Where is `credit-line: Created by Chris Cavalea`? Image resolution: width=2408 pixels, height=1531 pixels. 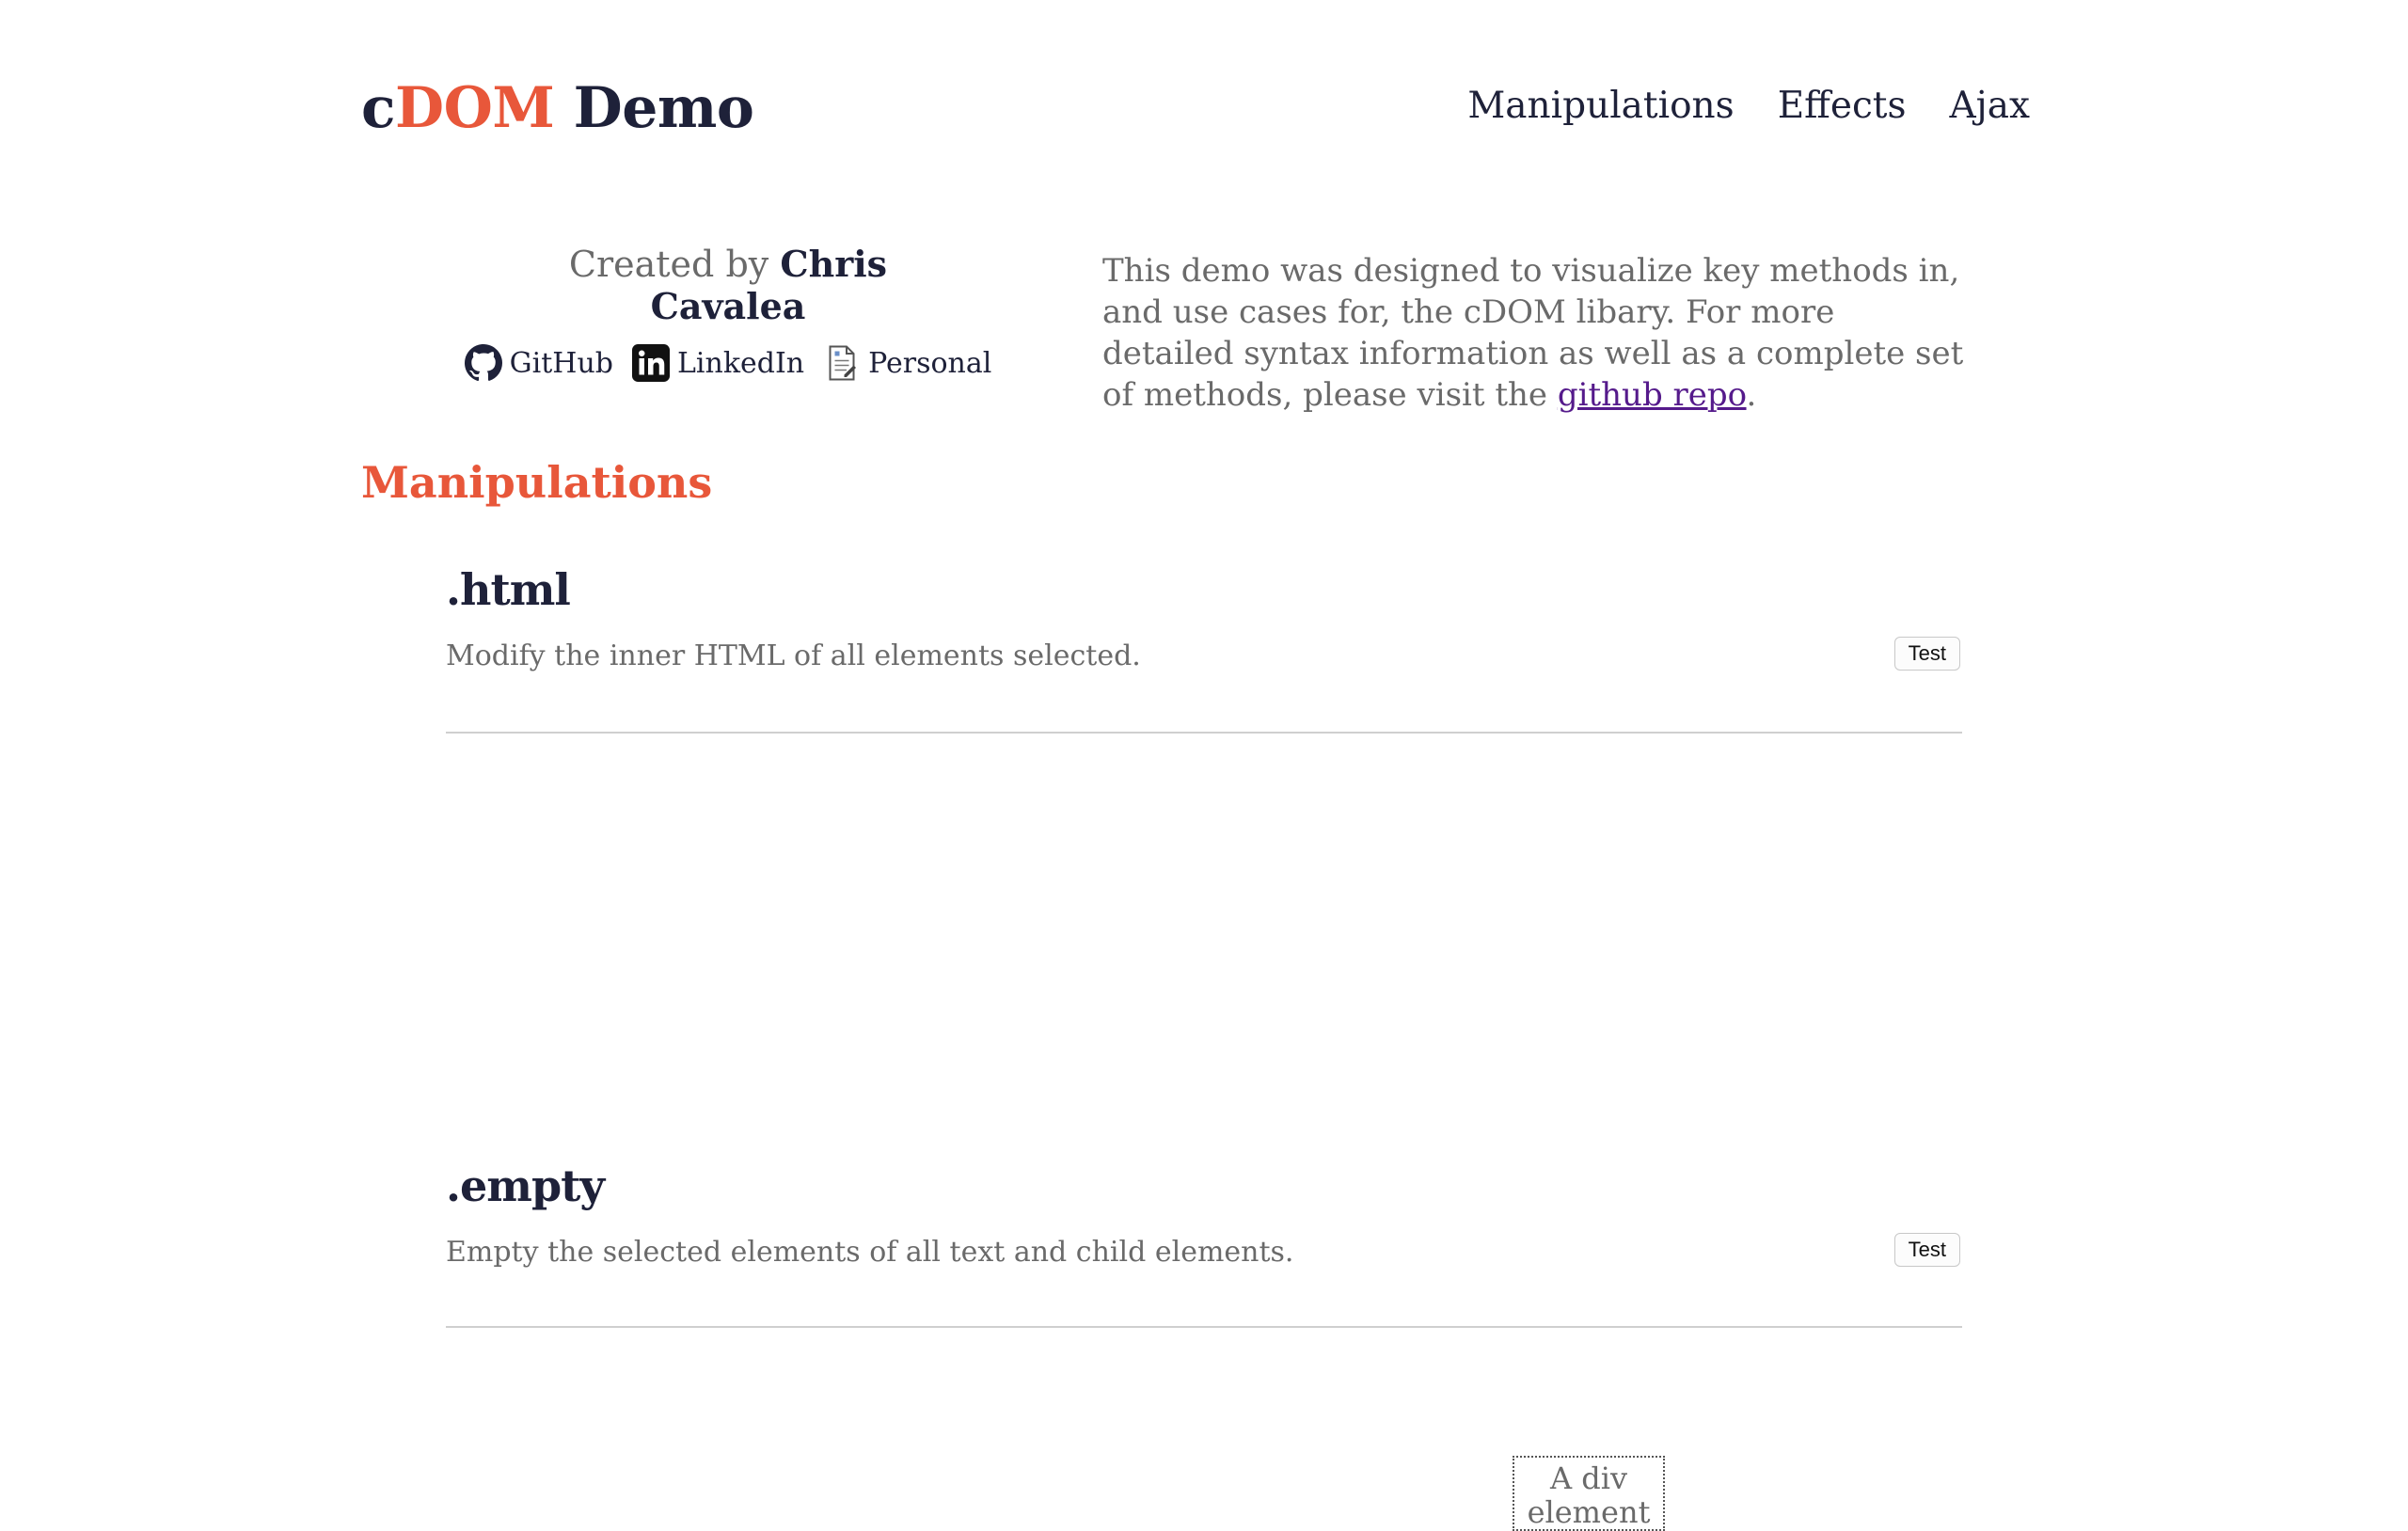 credit-line: Created by Chris Cavalea is located at coordinates (728, 285).